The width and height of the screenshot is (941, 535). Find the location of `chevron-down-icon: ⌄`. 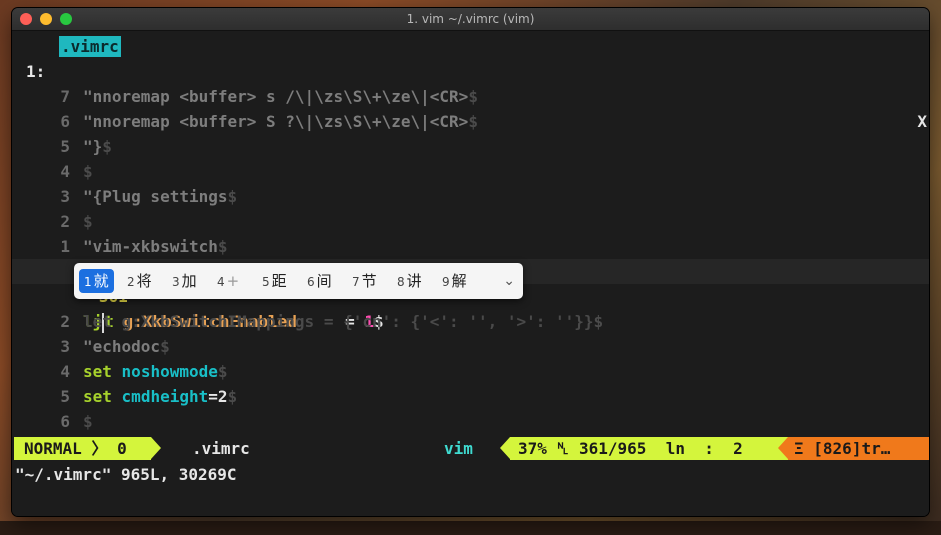

chevron-down-icon: ⌄ is located at coordinates (509, 281).